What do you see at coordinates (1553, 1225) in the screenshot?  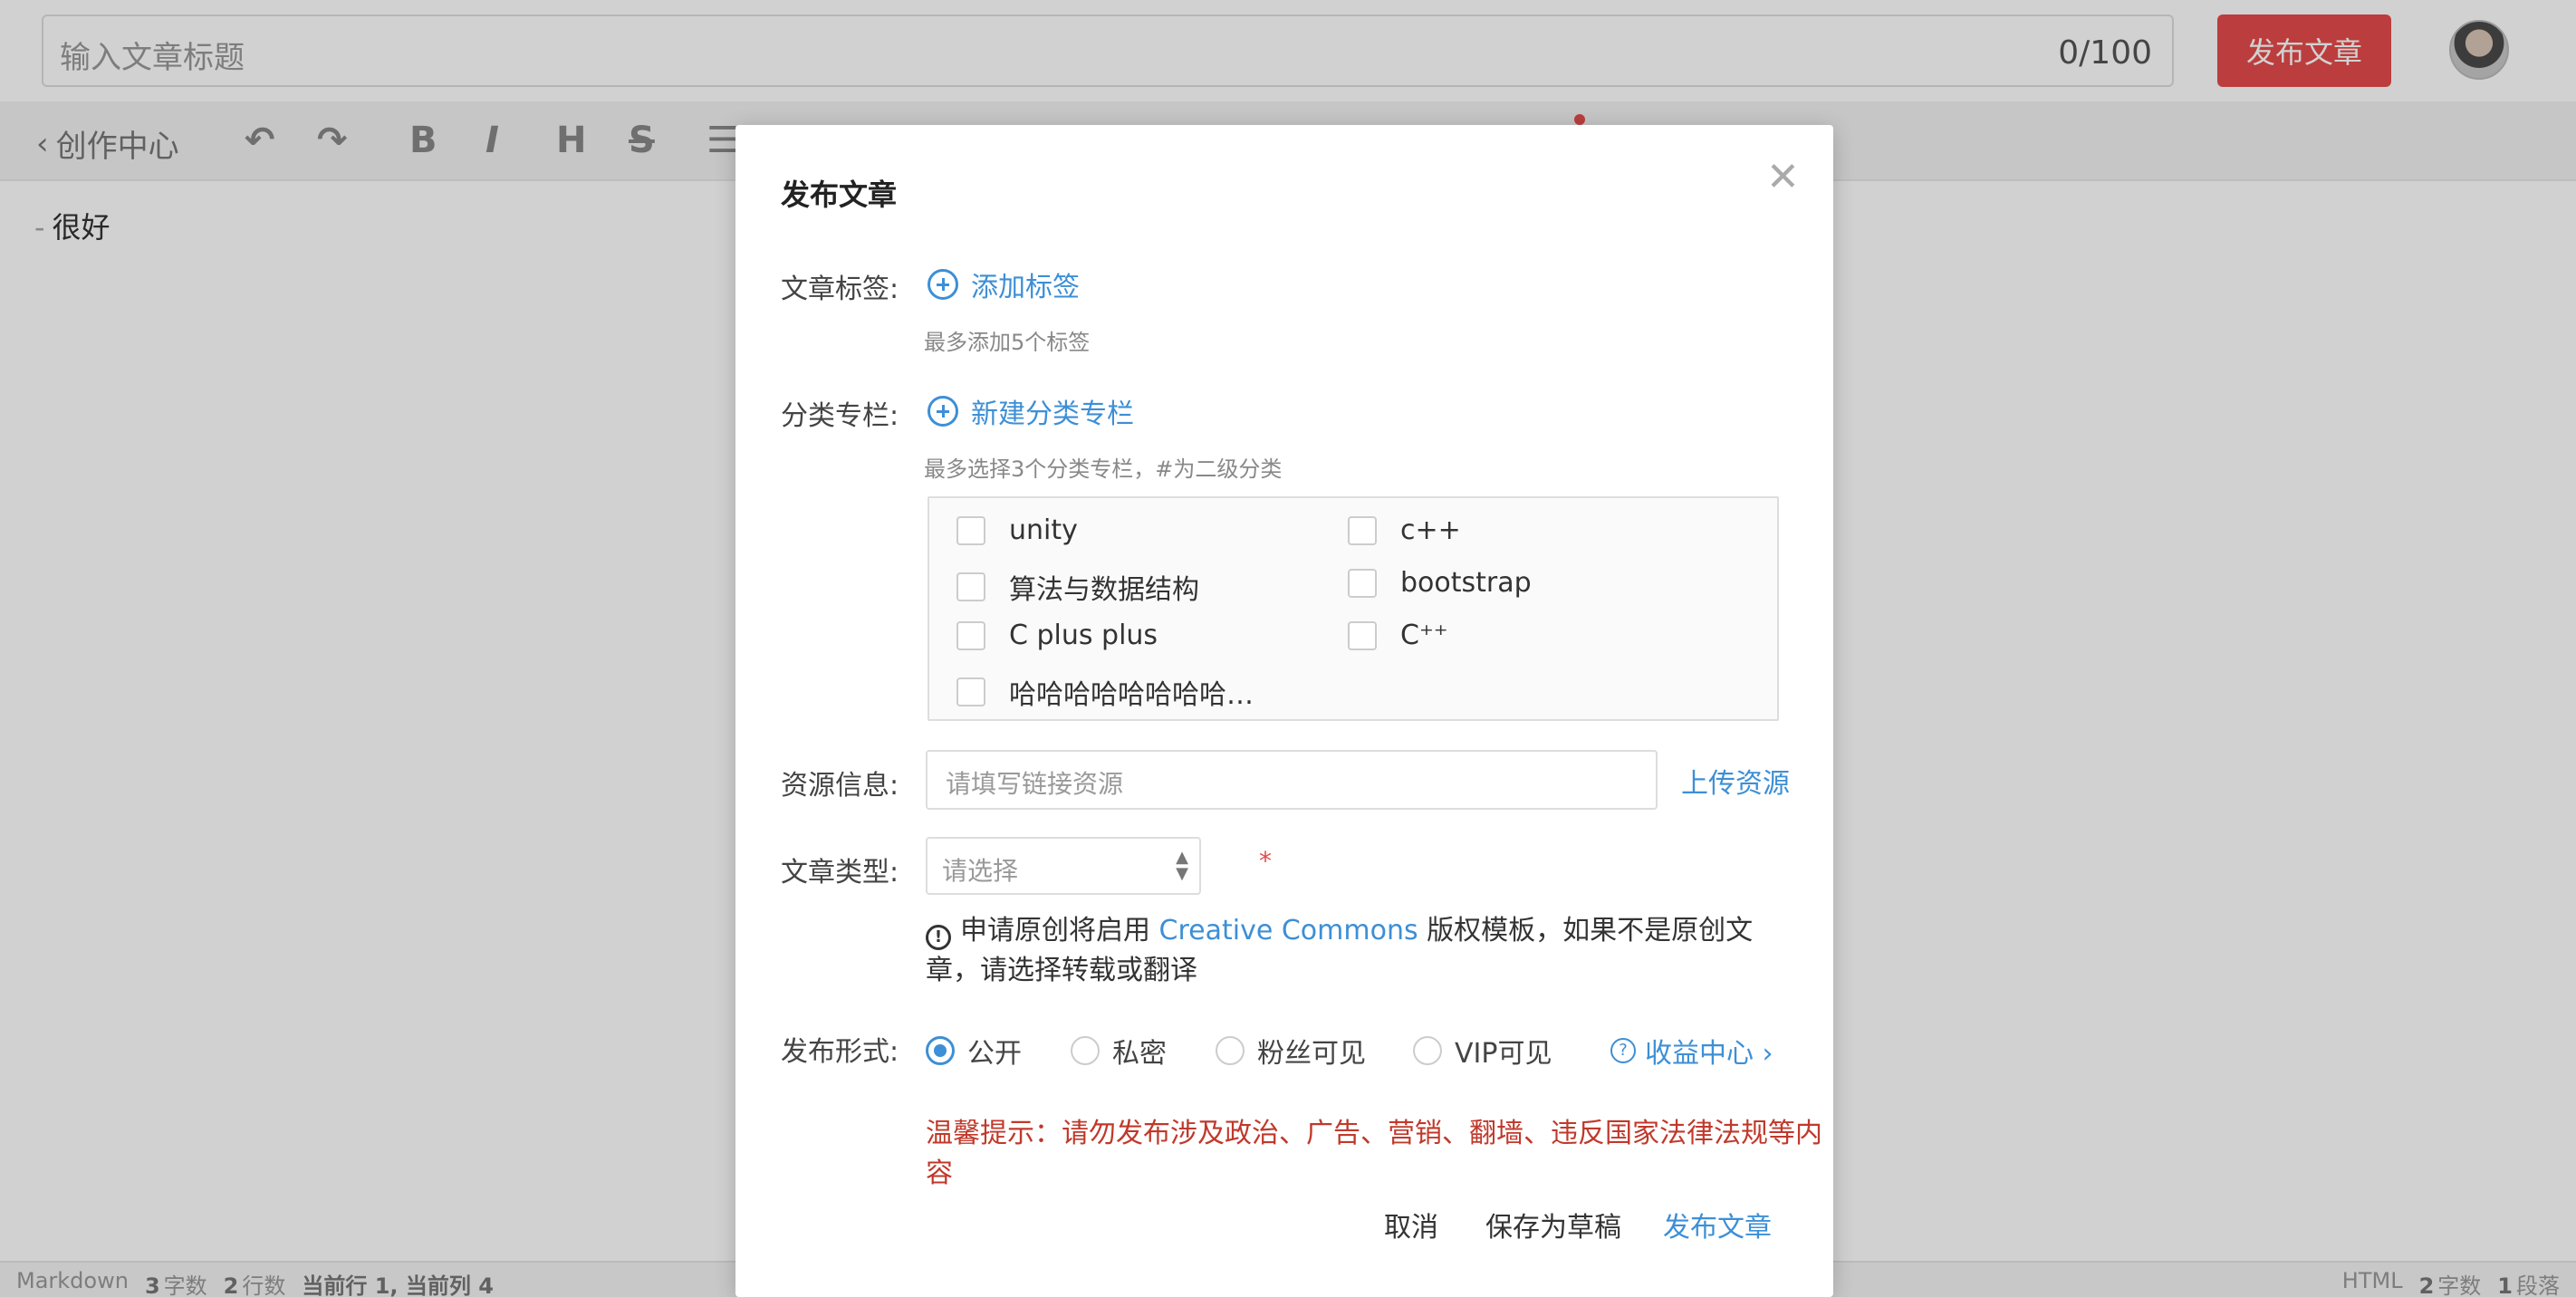 I see `save-draft-button: 保存为草稿` at bounding box center [1553, 1225].